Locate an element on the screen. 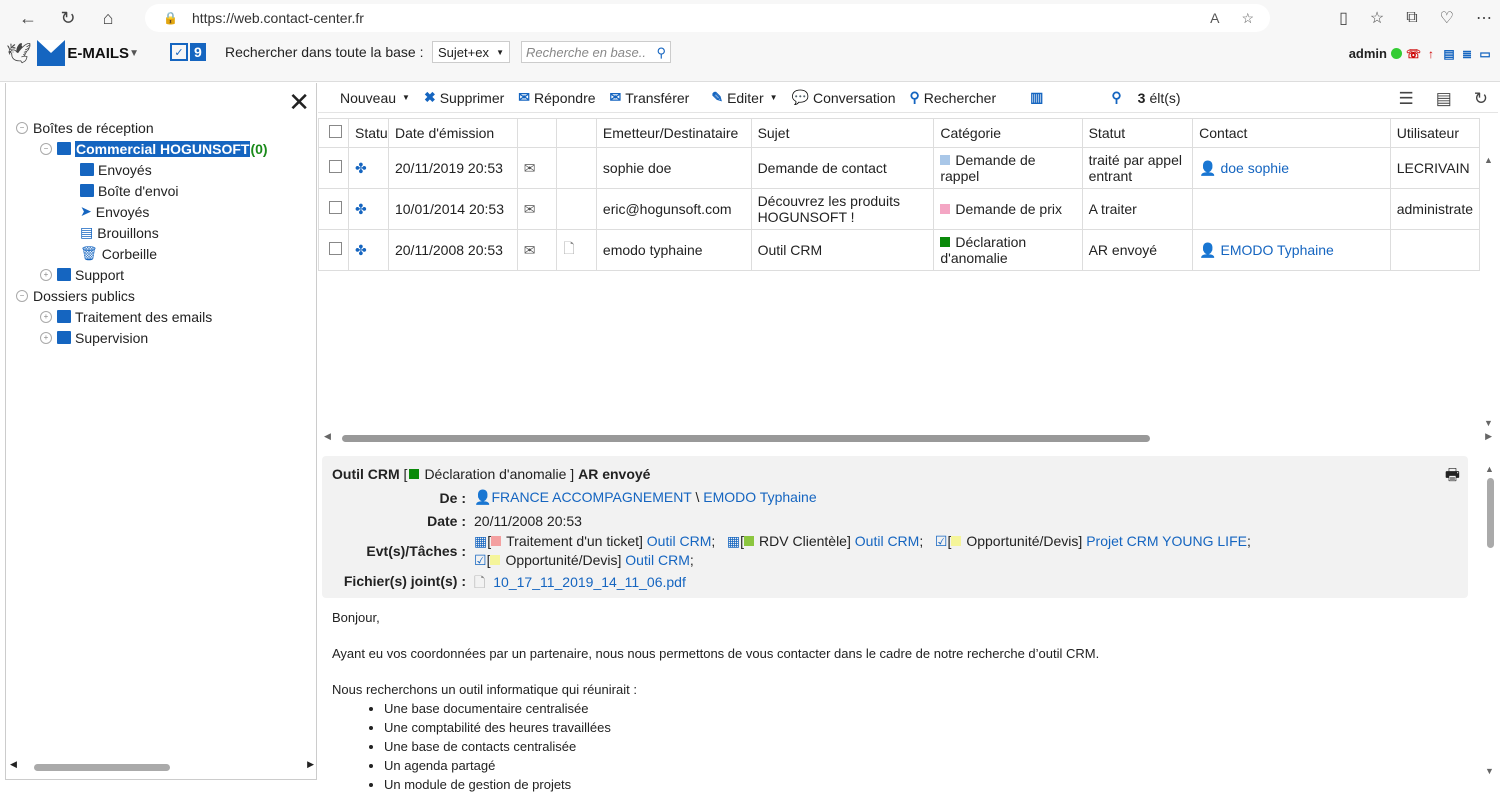 The image size is (1500, 794). cell-contact: 👤 EMODO Typhaine is located at coordinates (1291, 250).